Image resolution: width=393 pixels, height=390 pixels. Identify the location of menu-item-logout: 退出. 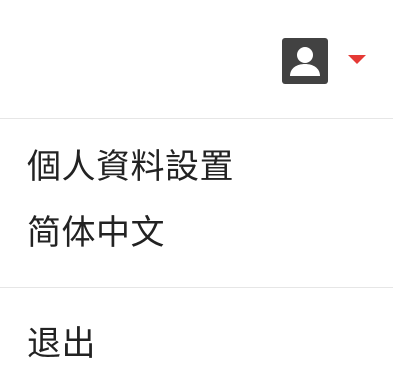
(61, 344).